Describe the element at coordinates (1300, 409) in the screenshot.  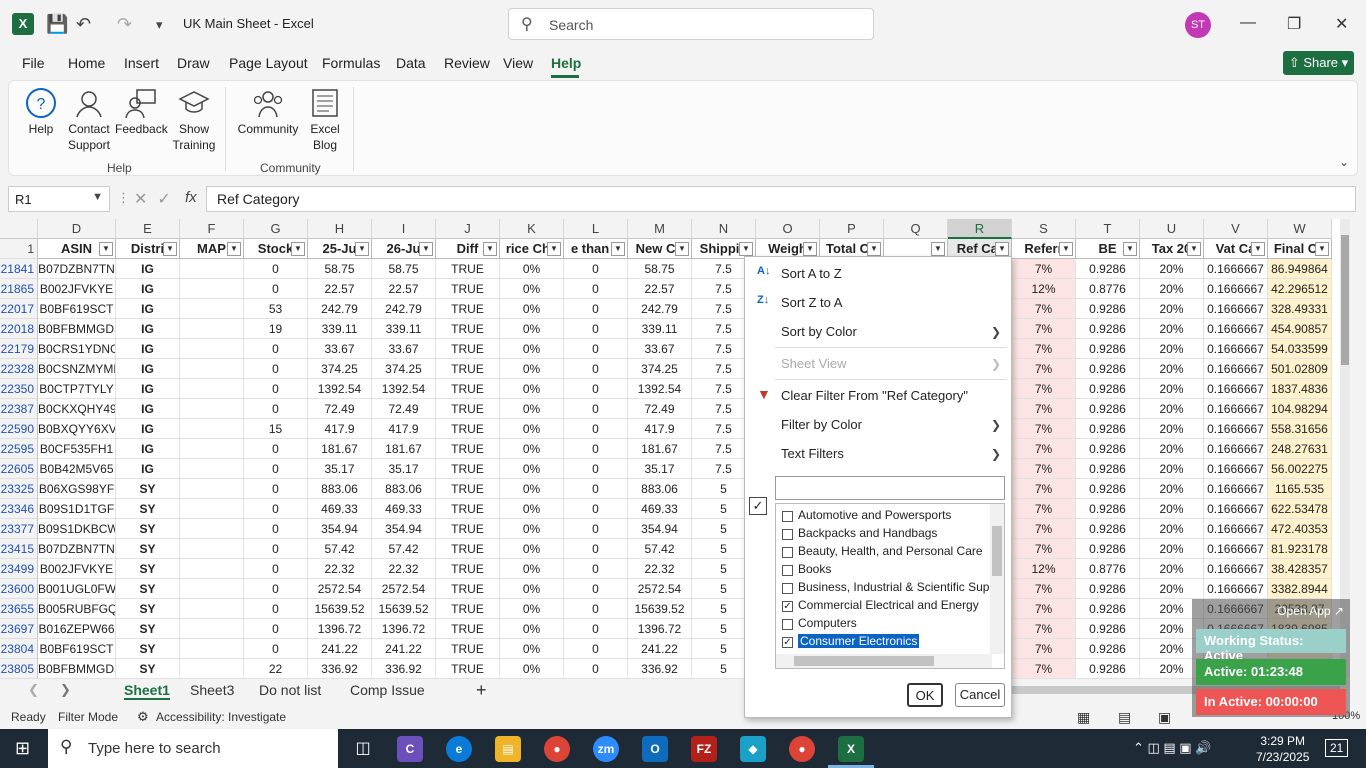
I see `table-cell: 104.98294` at that location.